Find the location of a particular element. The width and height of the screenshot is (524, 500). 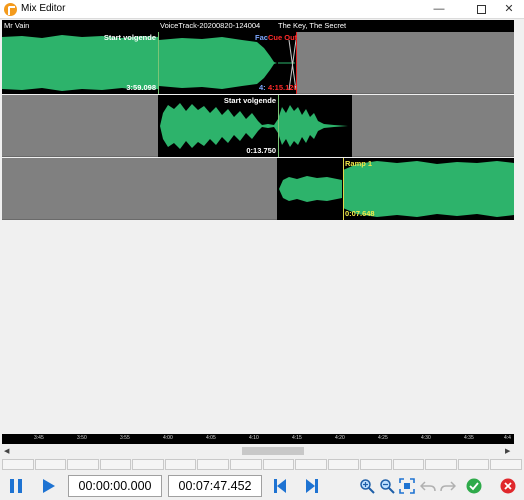

start-next-time: 3:59.098 is located at coordinates (141, 87).